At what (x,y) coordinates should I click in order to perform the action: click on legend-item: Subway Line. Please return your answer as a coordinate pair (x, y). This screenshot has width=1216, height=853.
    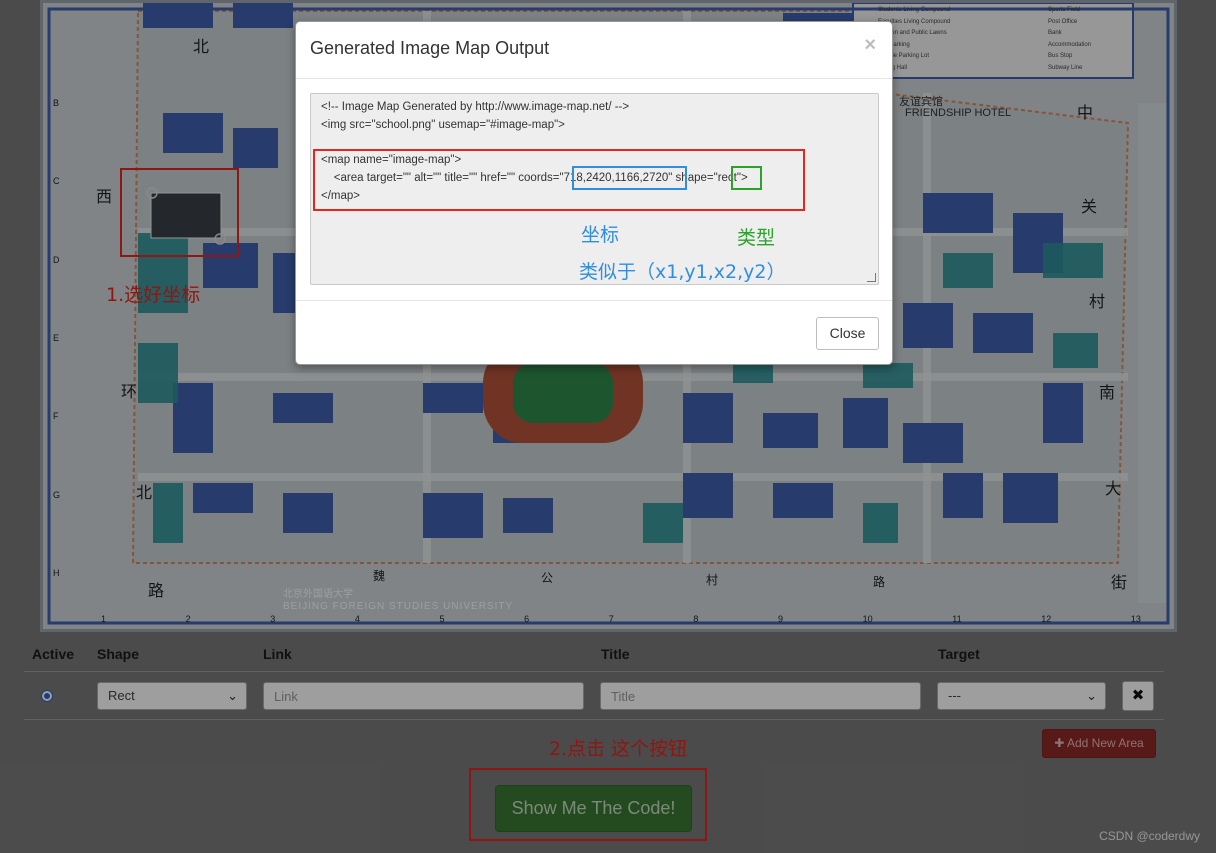
    Looking at the image, I should click on (1065, 67).